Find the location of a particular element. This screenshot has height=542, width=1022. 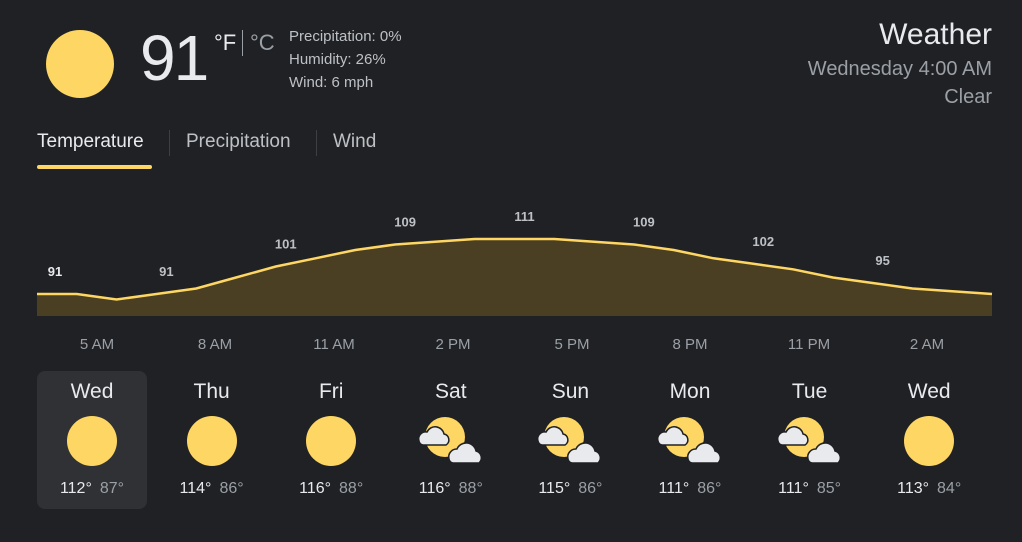

current-temperature: 91 is located at coordinates (174, 58).